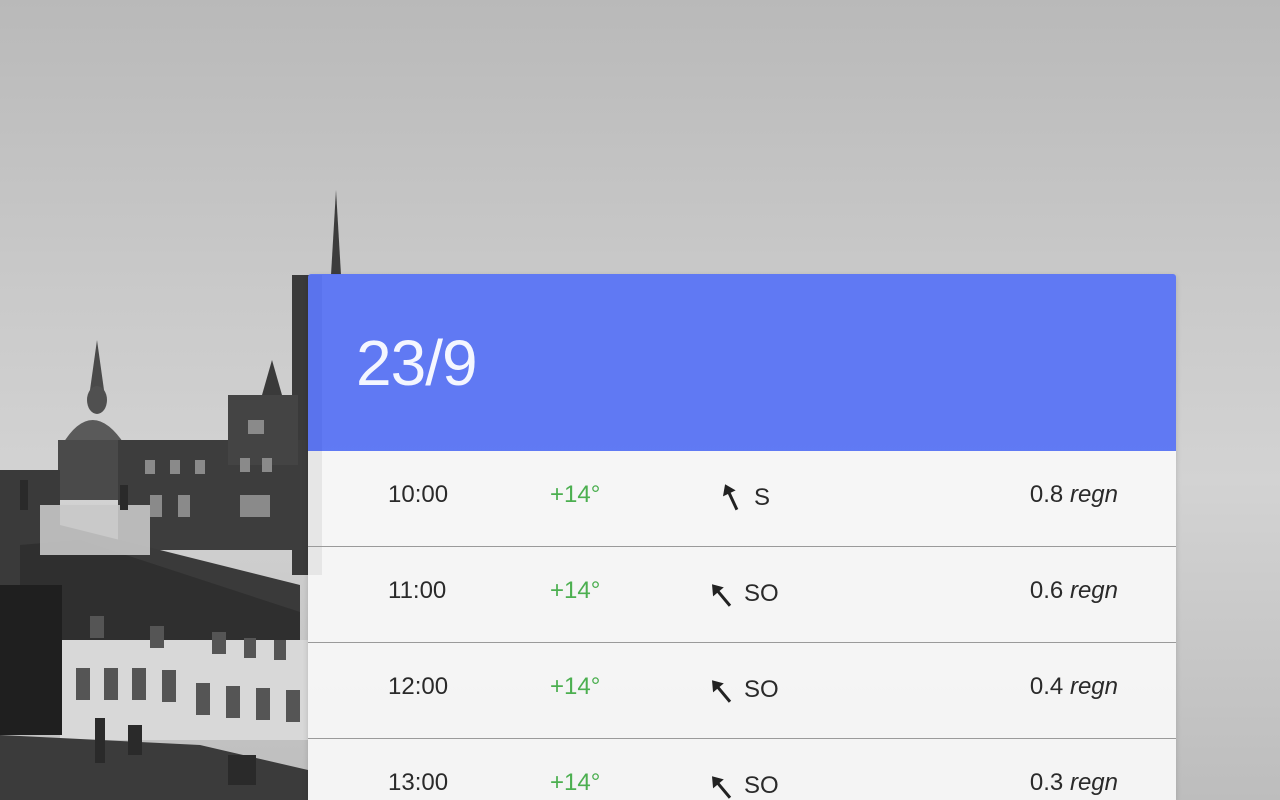 The height and width of the screenshot is (800, 1280). What do you see at coordinates (762, 497) in the screenshot?
I see `wind-direction: S` at bounding box center [762, 497].